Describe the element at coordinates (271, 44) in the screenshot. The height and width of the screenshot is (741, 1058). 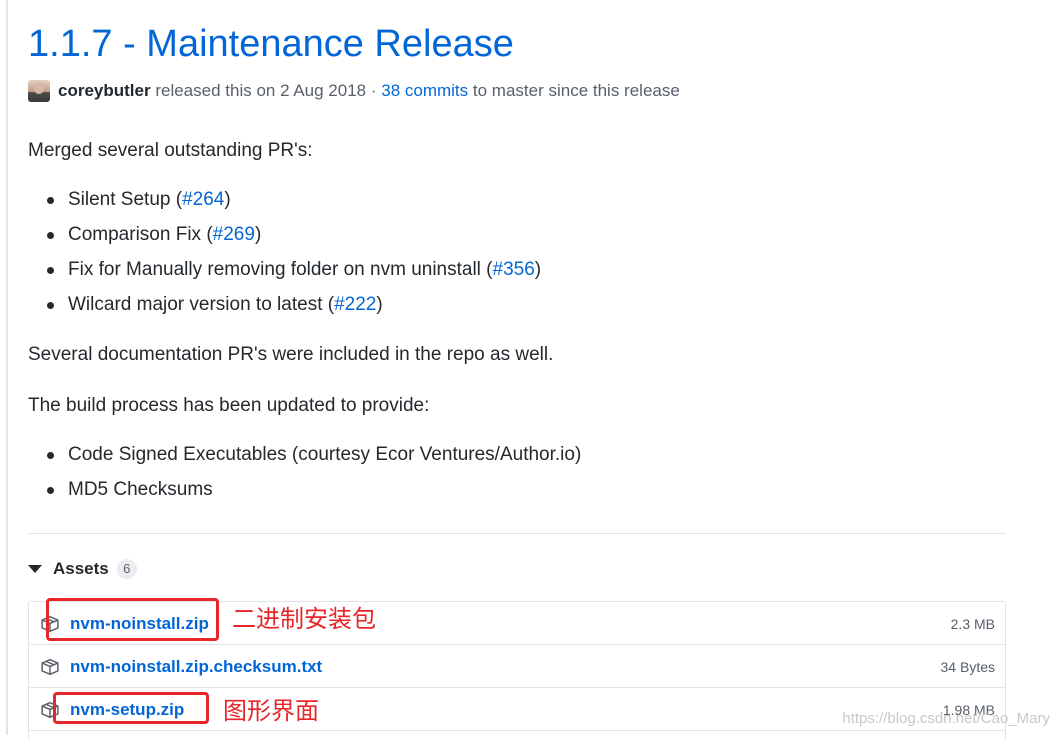
I see `release-title: 1.1.7 - Maintenance Release` at that location.